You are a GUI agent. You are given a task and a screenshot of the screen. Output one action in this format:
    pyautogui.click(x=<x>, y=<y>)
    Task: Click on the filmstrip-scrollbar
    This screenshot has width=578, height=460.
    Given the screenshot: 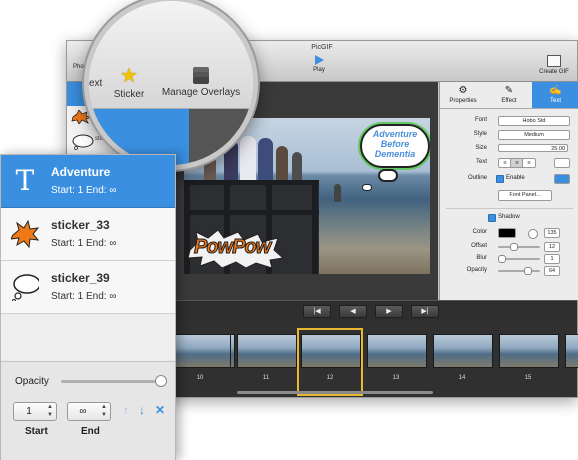 What is the action you would take?
    pyautogui.click(x=335, y=392)
    